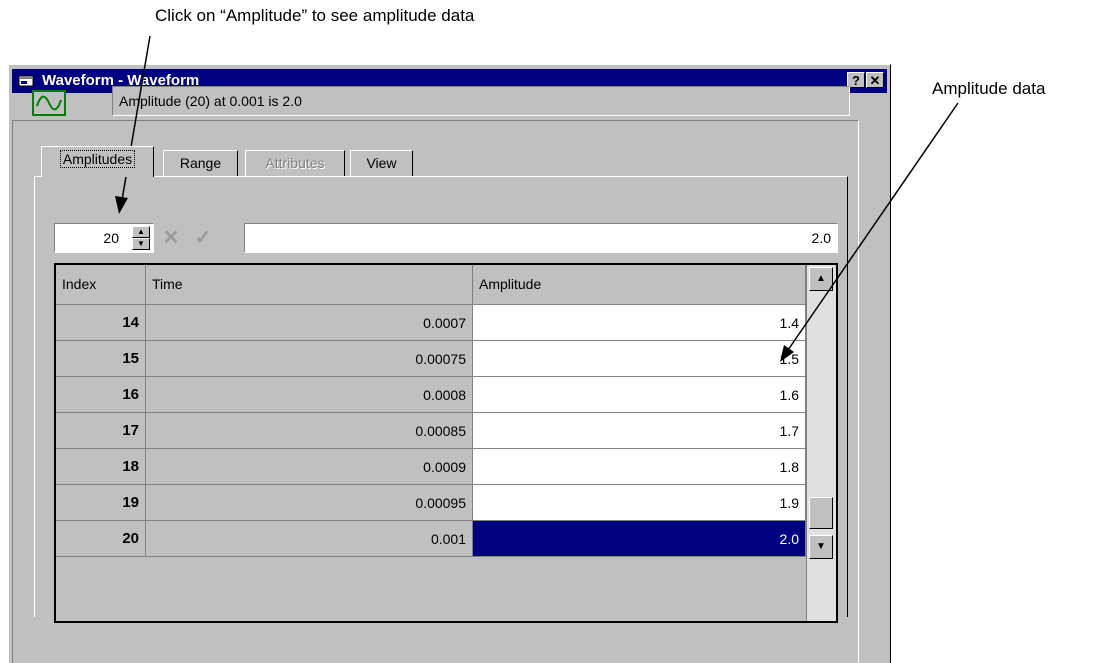  Describe the element at coordinates (97, 159) in the screenshot. I see `tab-label: Amplitudes` at that location.